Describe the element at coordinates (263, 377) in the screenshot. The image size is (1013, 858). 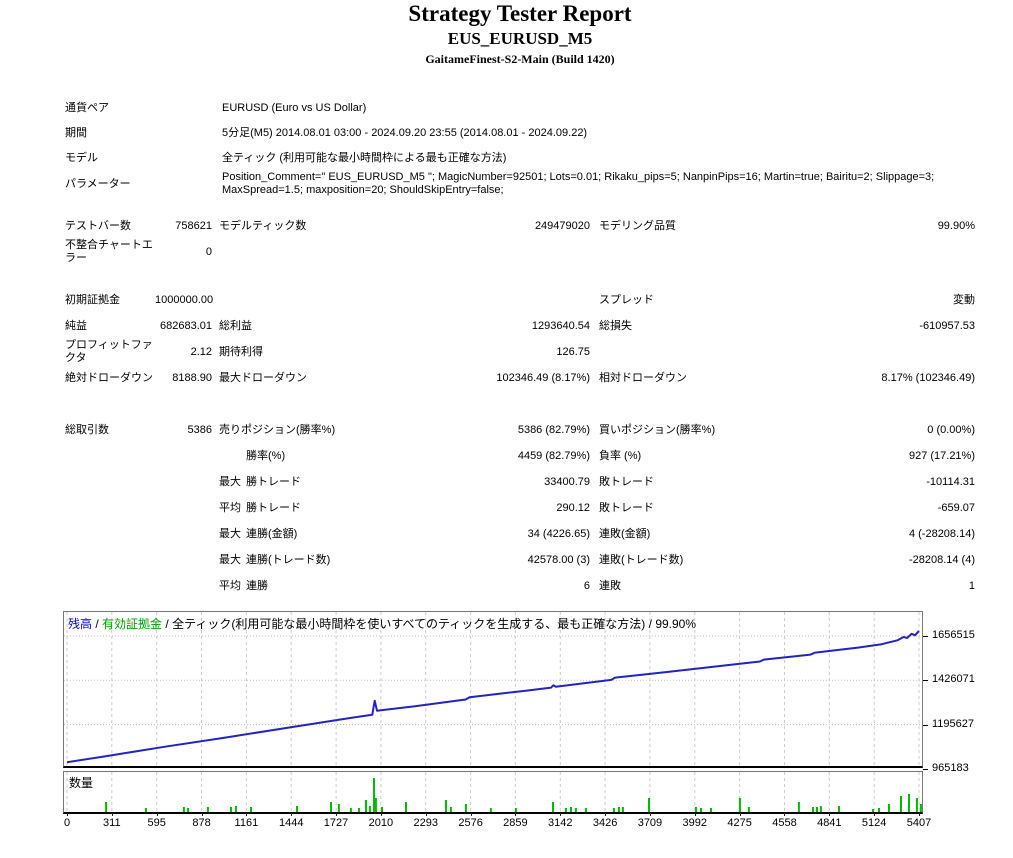
I see `row-label: 最大ドローダウン` at that location.